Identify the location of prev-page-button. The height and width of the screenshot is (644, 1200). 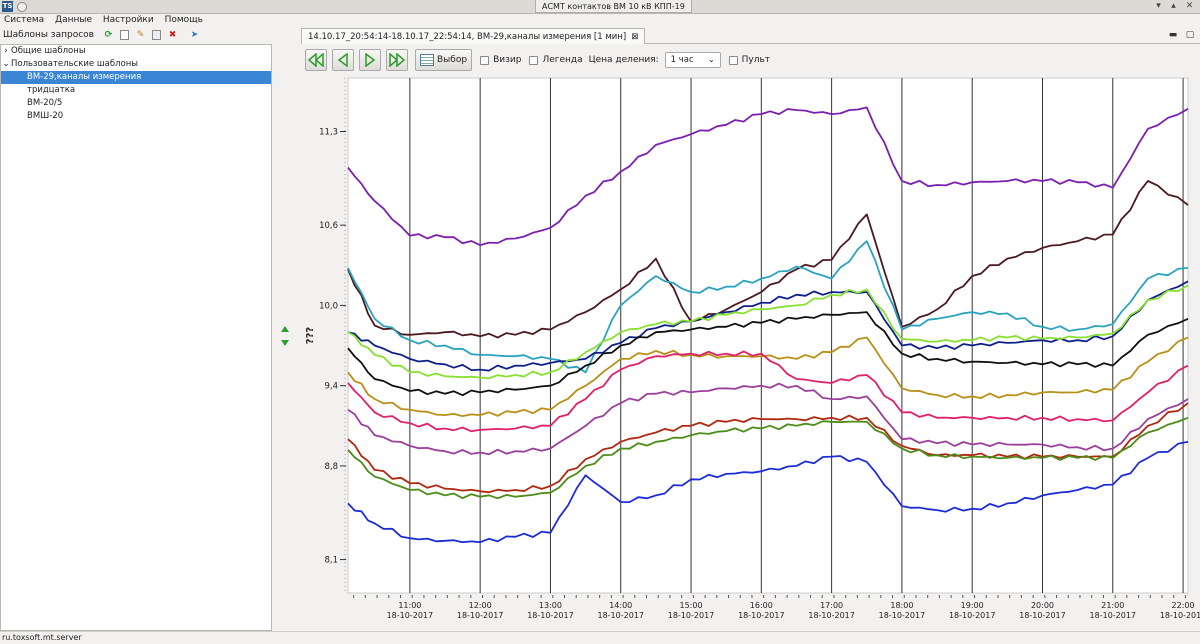
(343, 60).